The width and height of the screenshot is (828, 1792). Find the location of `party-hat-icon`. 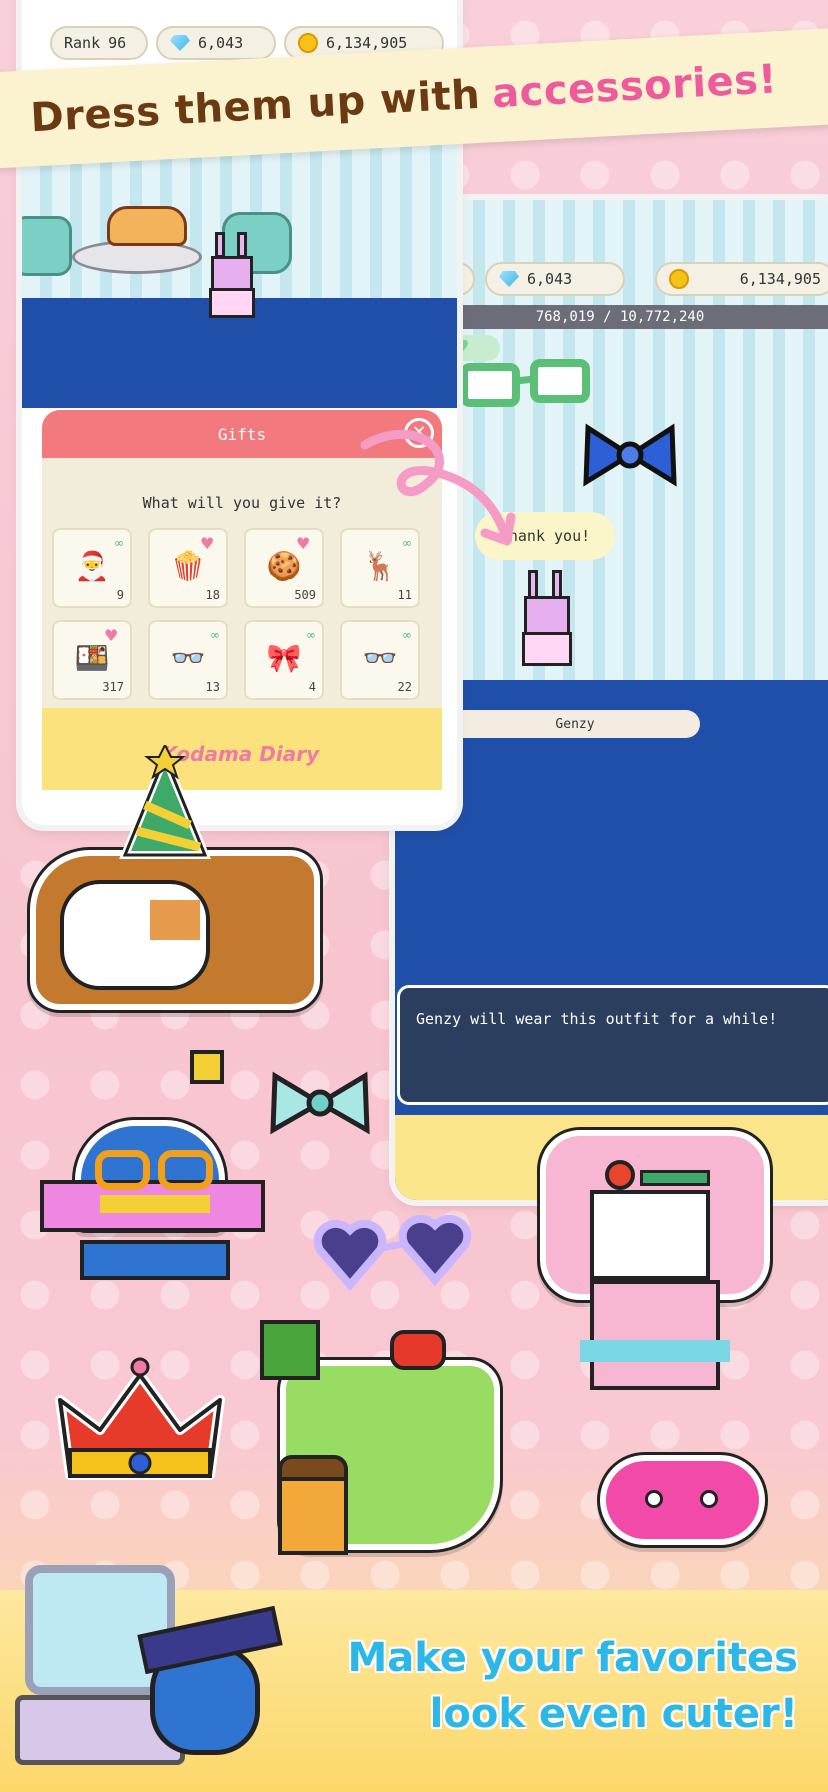

party-hat-icon is located at coordinates (165, 802).